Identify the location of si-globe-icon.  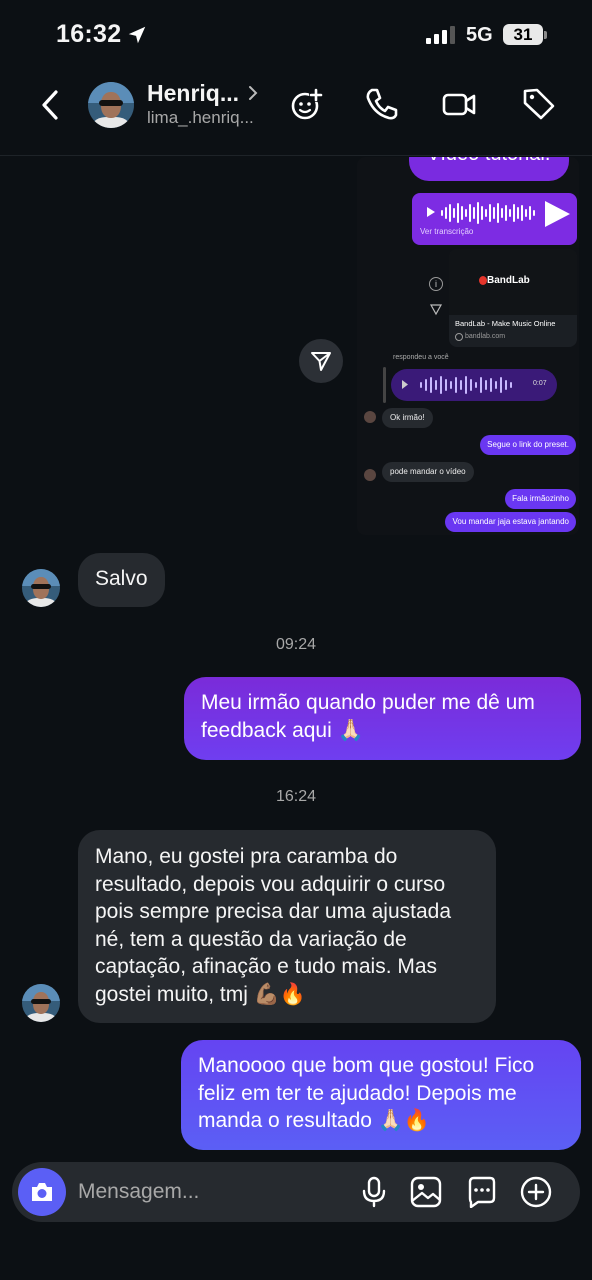
(459, 337).